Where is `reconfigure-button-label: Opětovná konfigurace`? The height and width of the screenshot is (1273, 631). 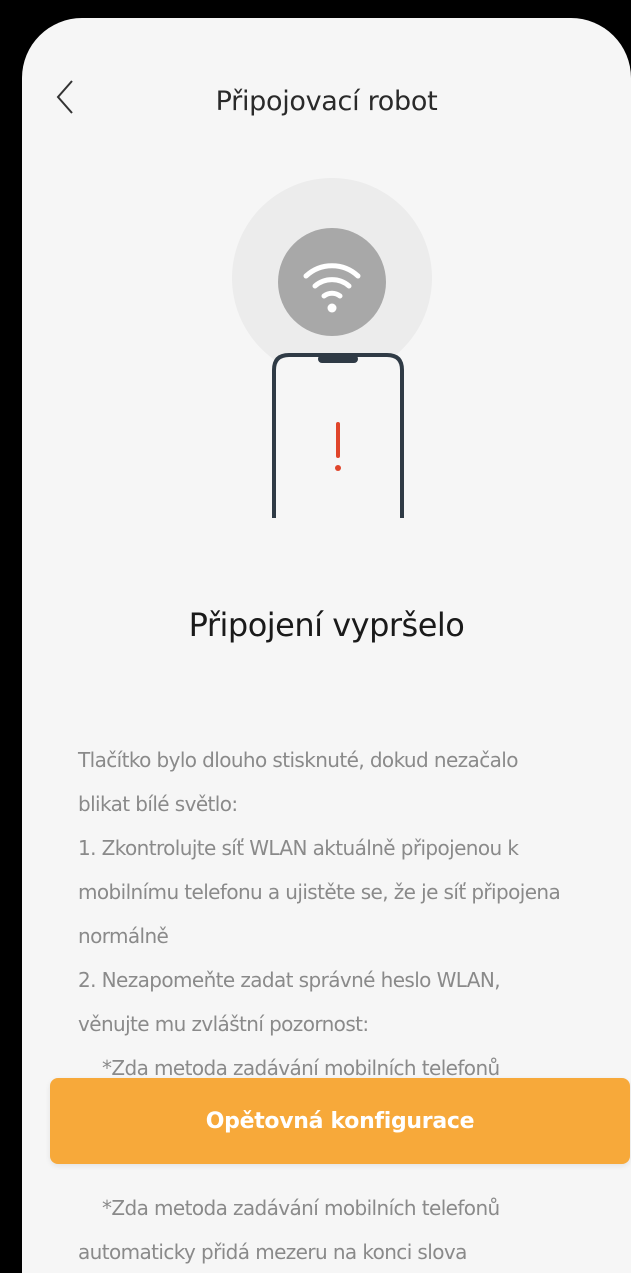
reconfigure-button-label: Opětovná konfigurace is located at coordinates (340, 1121).